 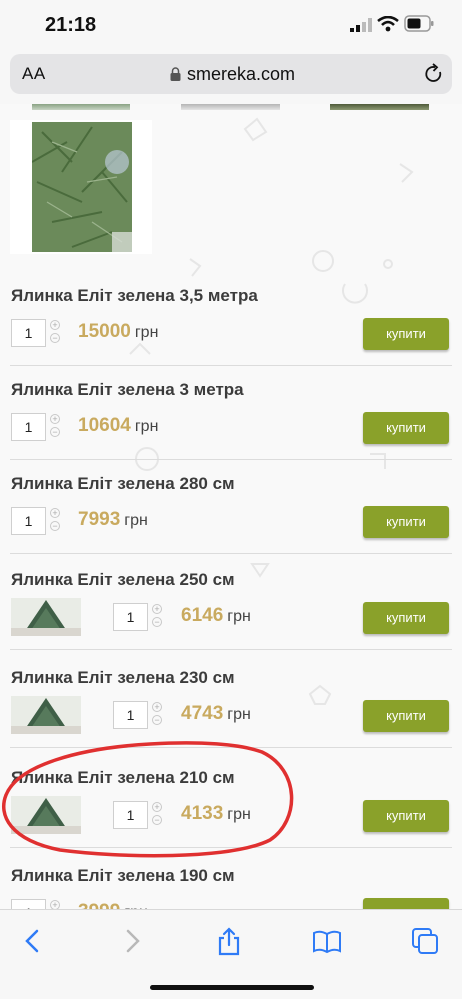 I want to click on wifi-icon, so click(x=388, y=24).